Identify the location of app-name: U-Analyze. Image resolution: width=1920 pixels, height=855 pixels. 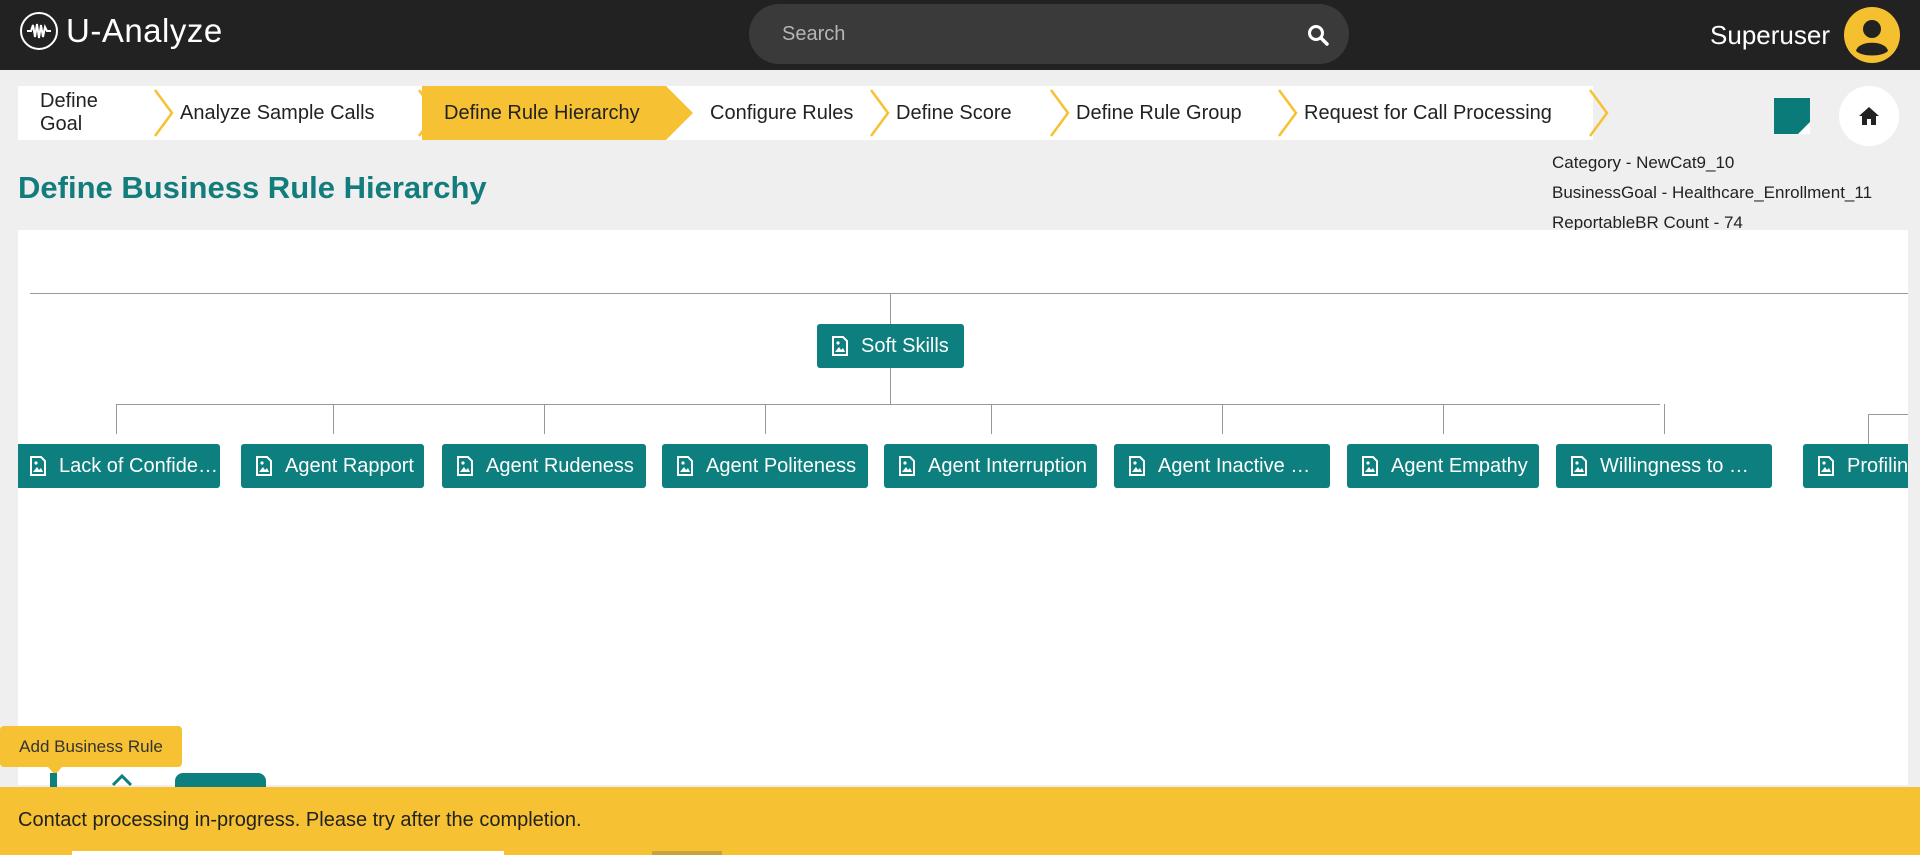
(144, 30).